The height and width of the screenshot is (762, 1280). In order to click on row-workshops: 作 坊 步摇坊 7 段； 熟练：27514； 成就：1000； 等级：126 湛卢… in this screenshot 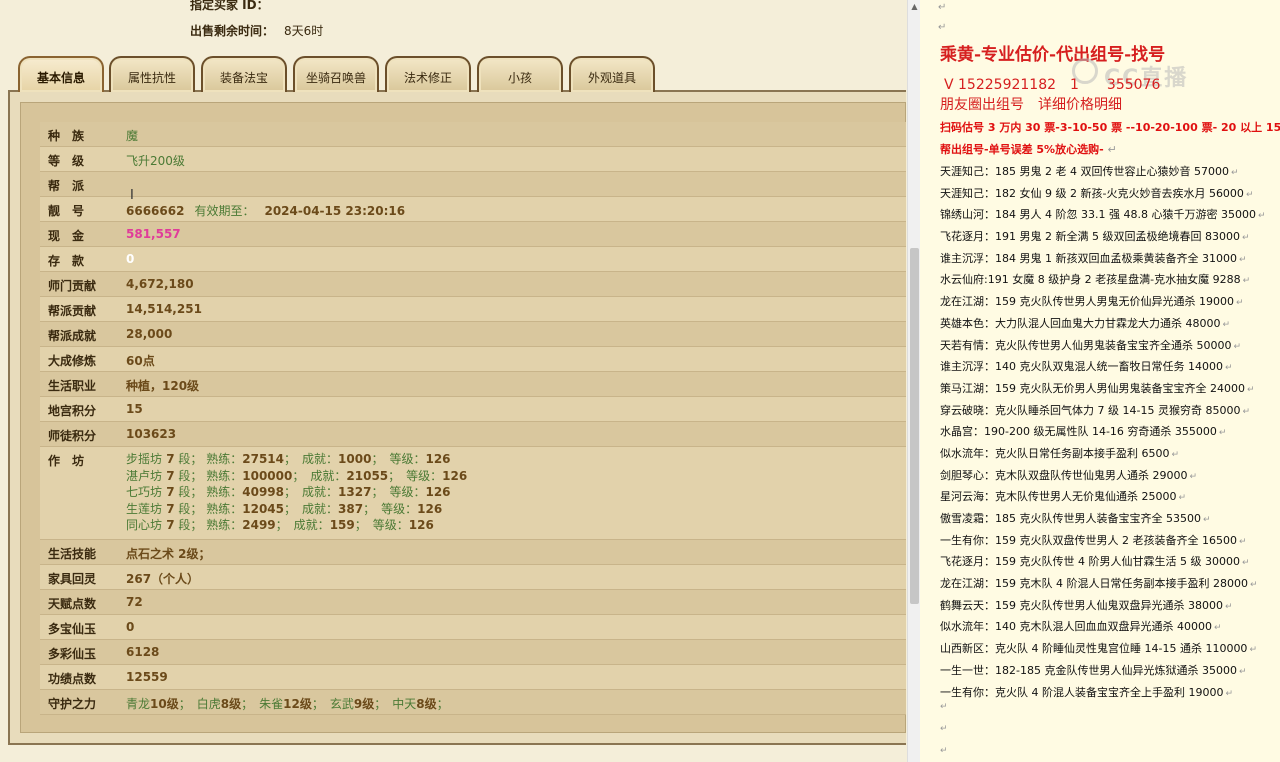, I will do `click(473, 493)`.